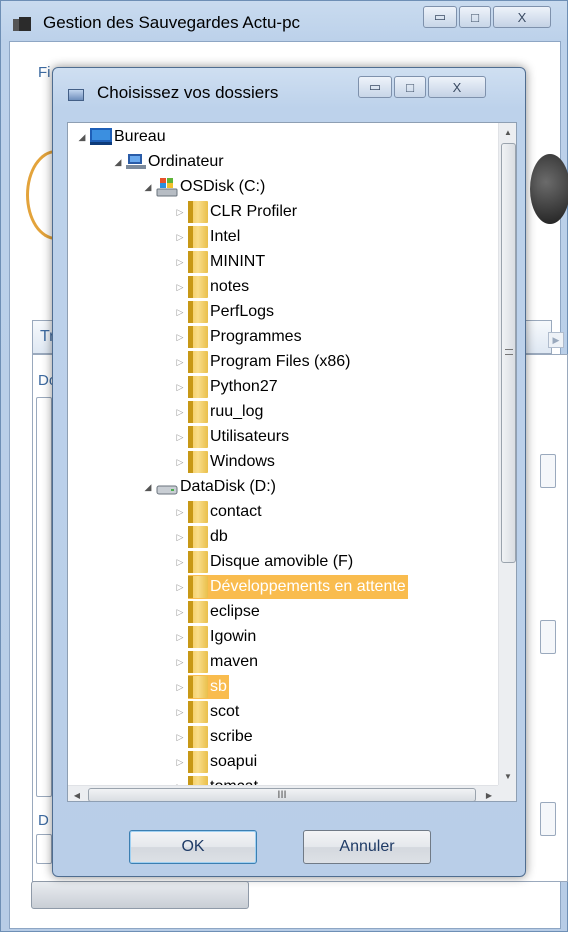 The image size is (568, 932). Describe the element at coordinates (231, 736) in the screenshot. I see `tree-label: scribe` at that location.